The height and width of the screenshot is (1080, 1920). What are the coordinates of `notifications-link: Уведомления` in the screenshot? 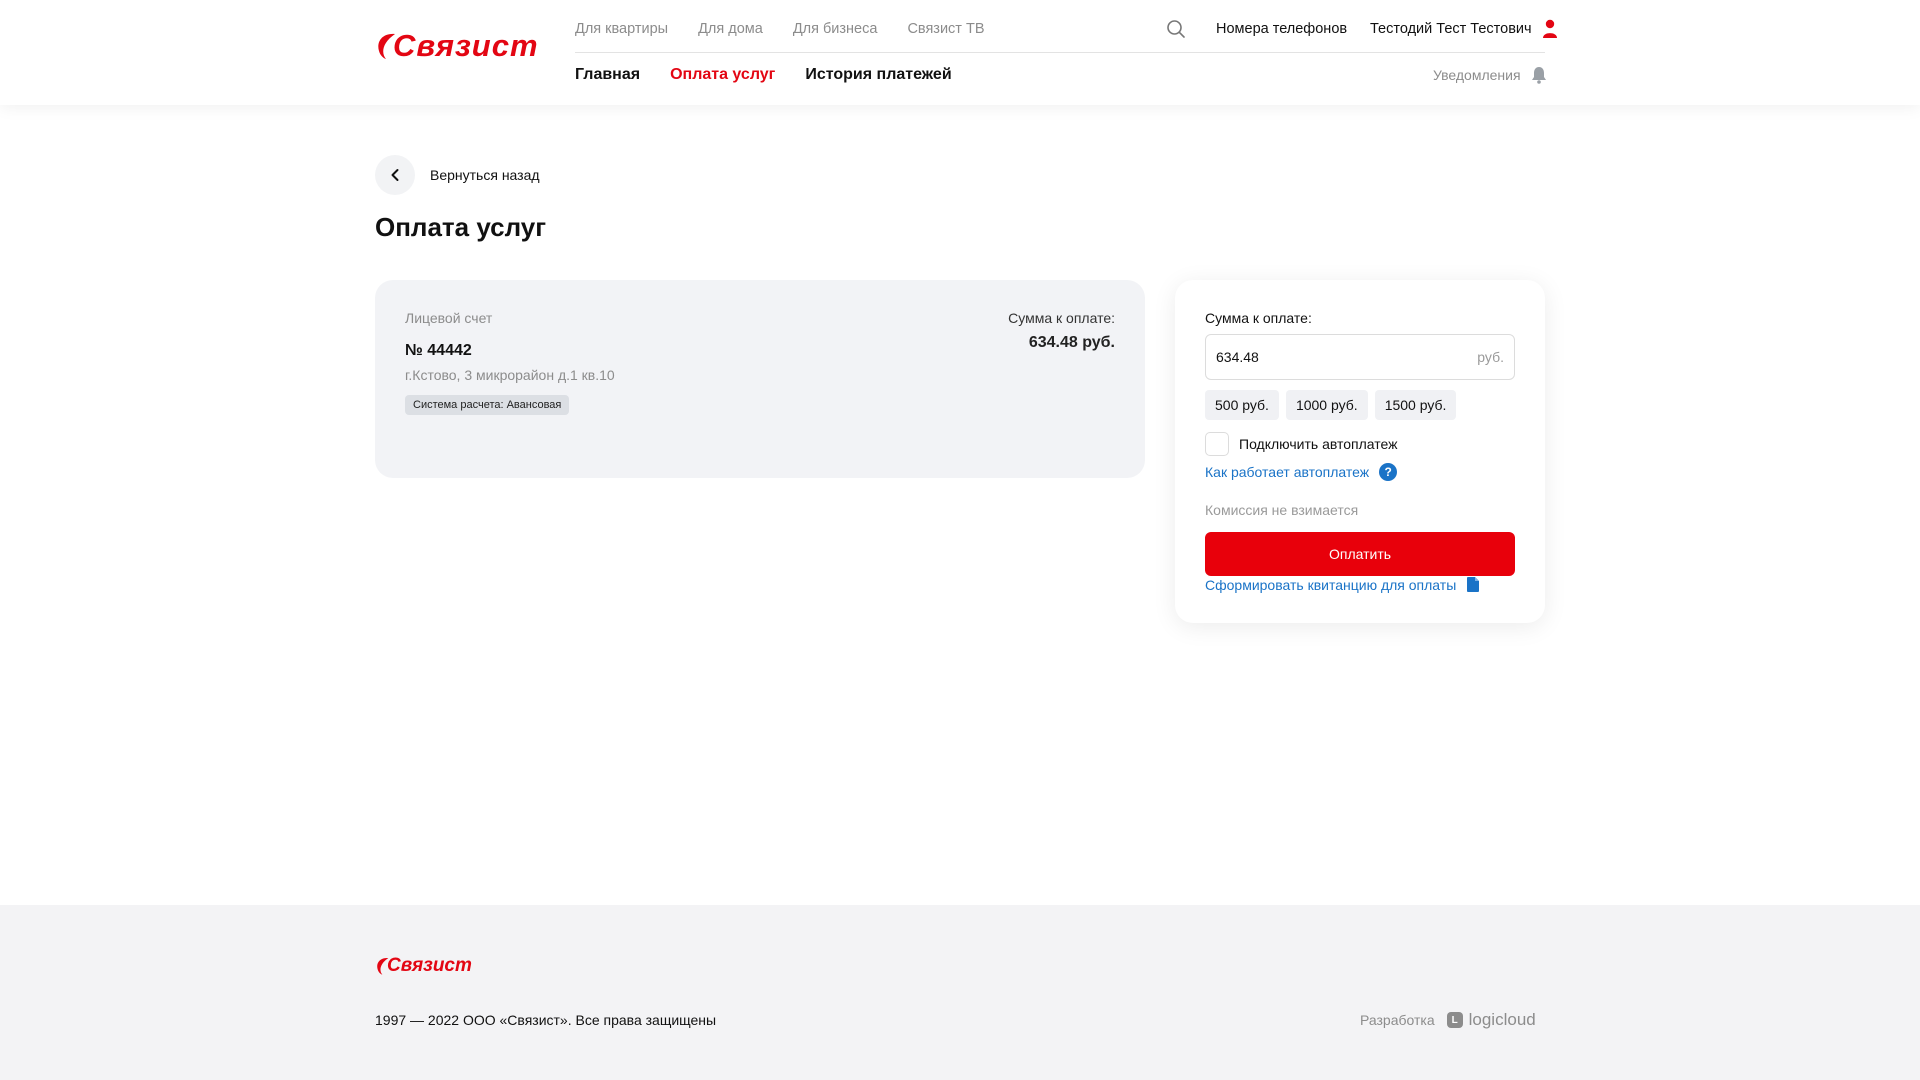 It's located at (1490, 75).